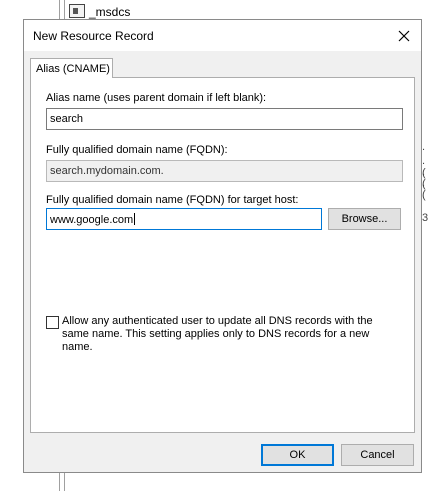  I want to click on tab-label: Alias (CNAME), so click(73, 69).